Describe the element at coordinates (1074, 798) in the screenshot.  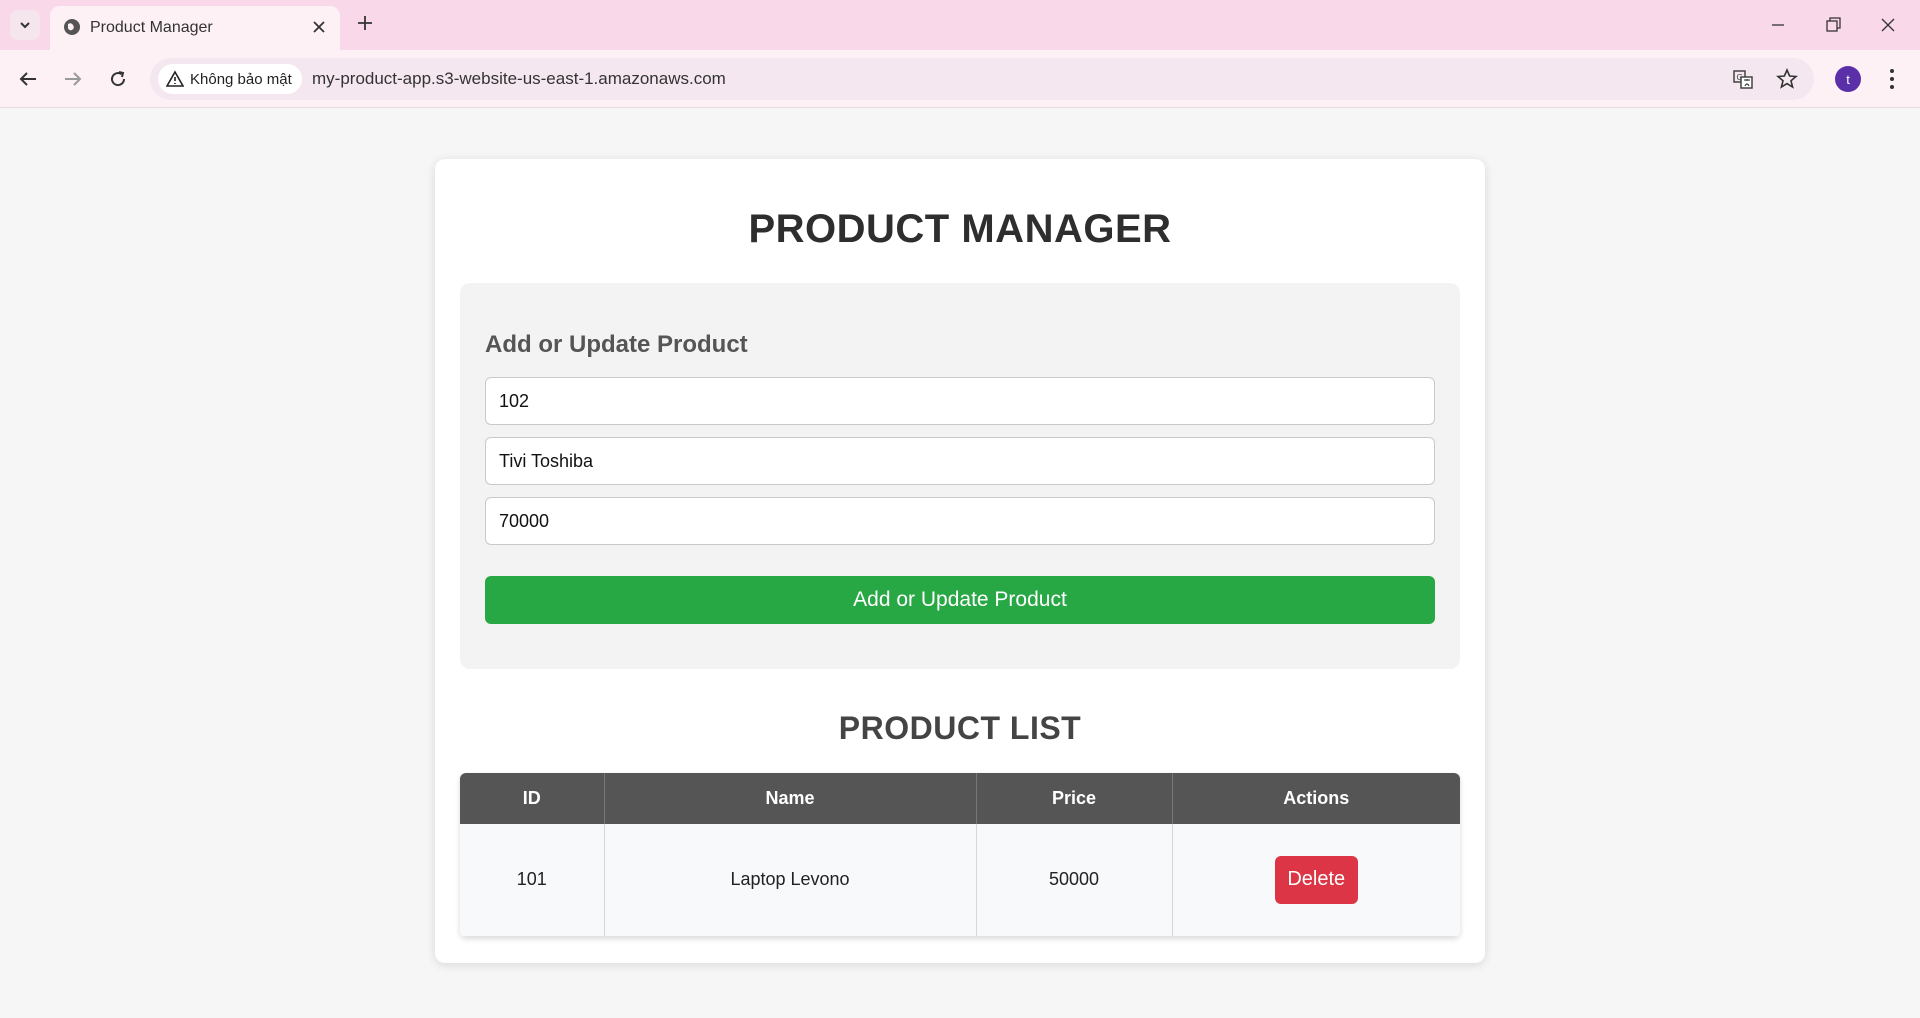
I see `column-header-price: Price` at that location.